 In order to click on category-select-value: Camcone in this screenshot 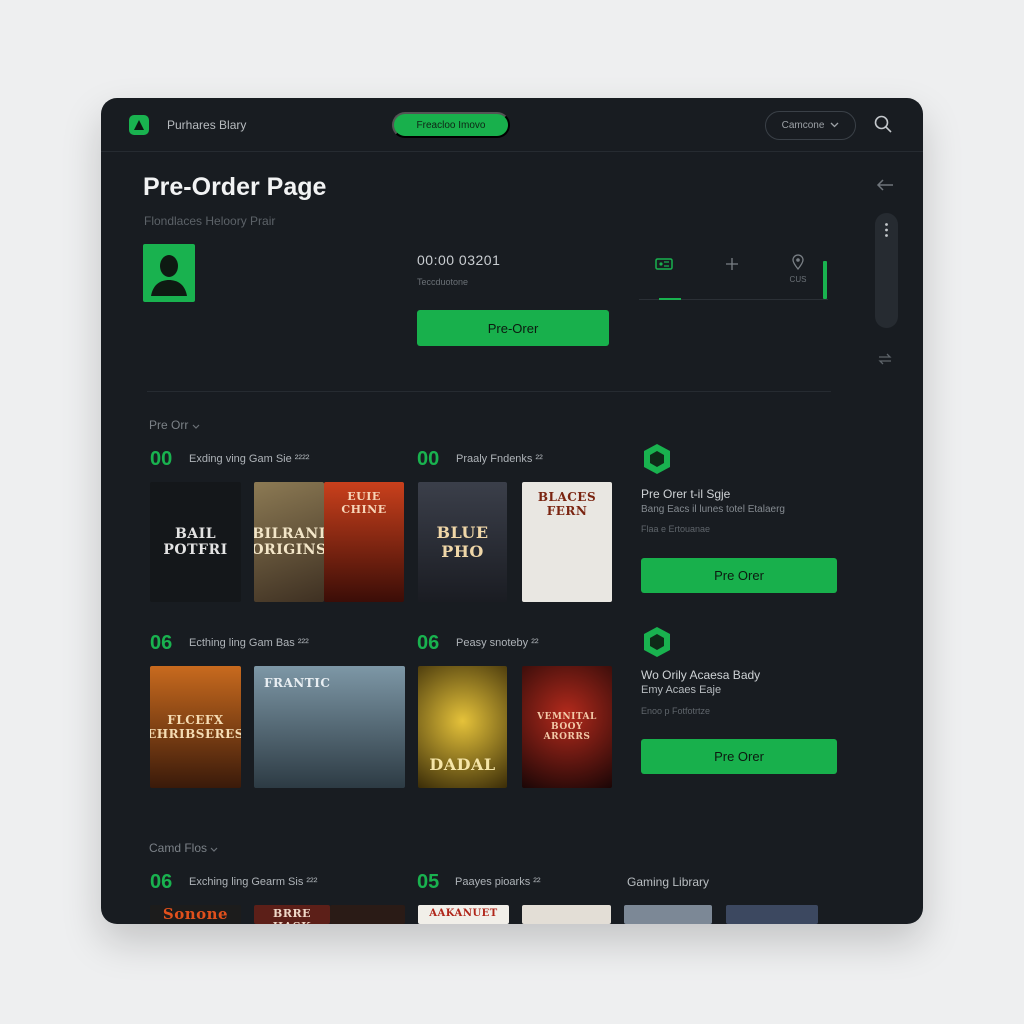, I will do `click(803, 125)`.